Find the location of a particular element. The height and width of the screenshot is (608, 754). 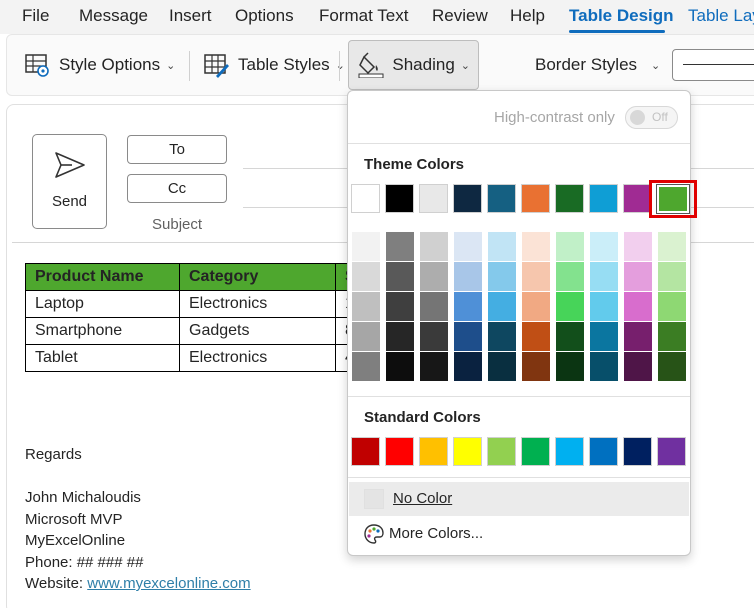

cc-button: Cc is located at coordinates (177, 188).